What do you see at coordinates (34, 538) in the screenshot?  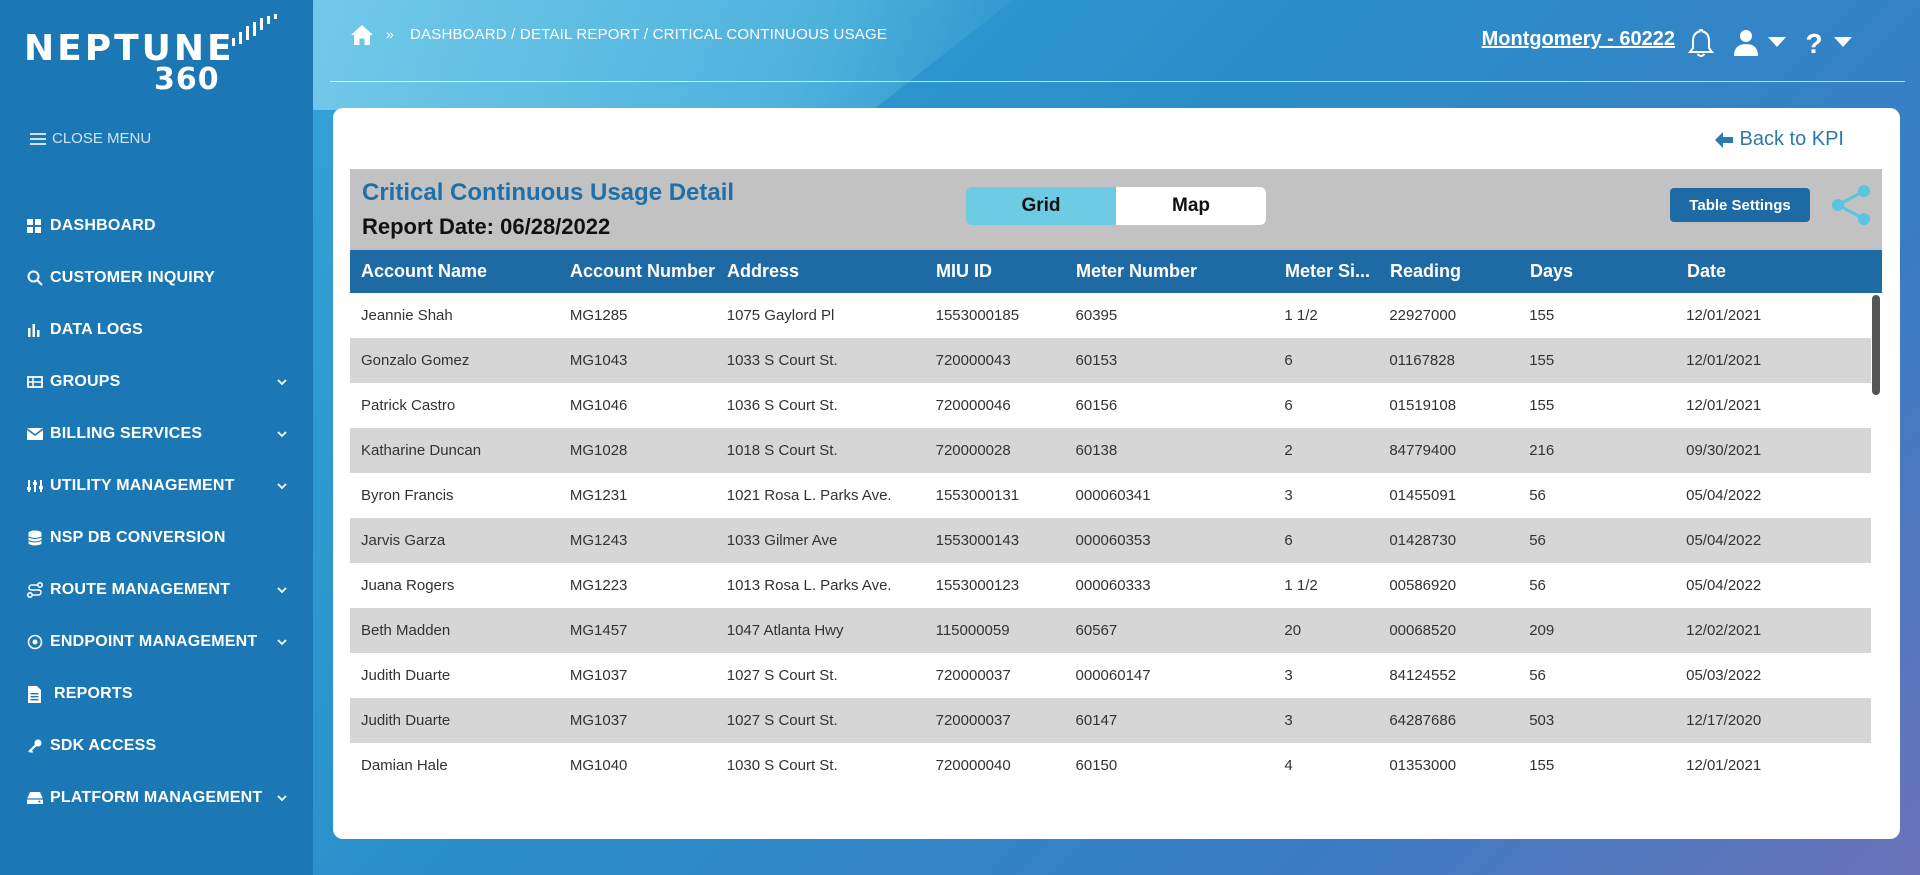 I see `database-icon` at bounding box center [34, 538].